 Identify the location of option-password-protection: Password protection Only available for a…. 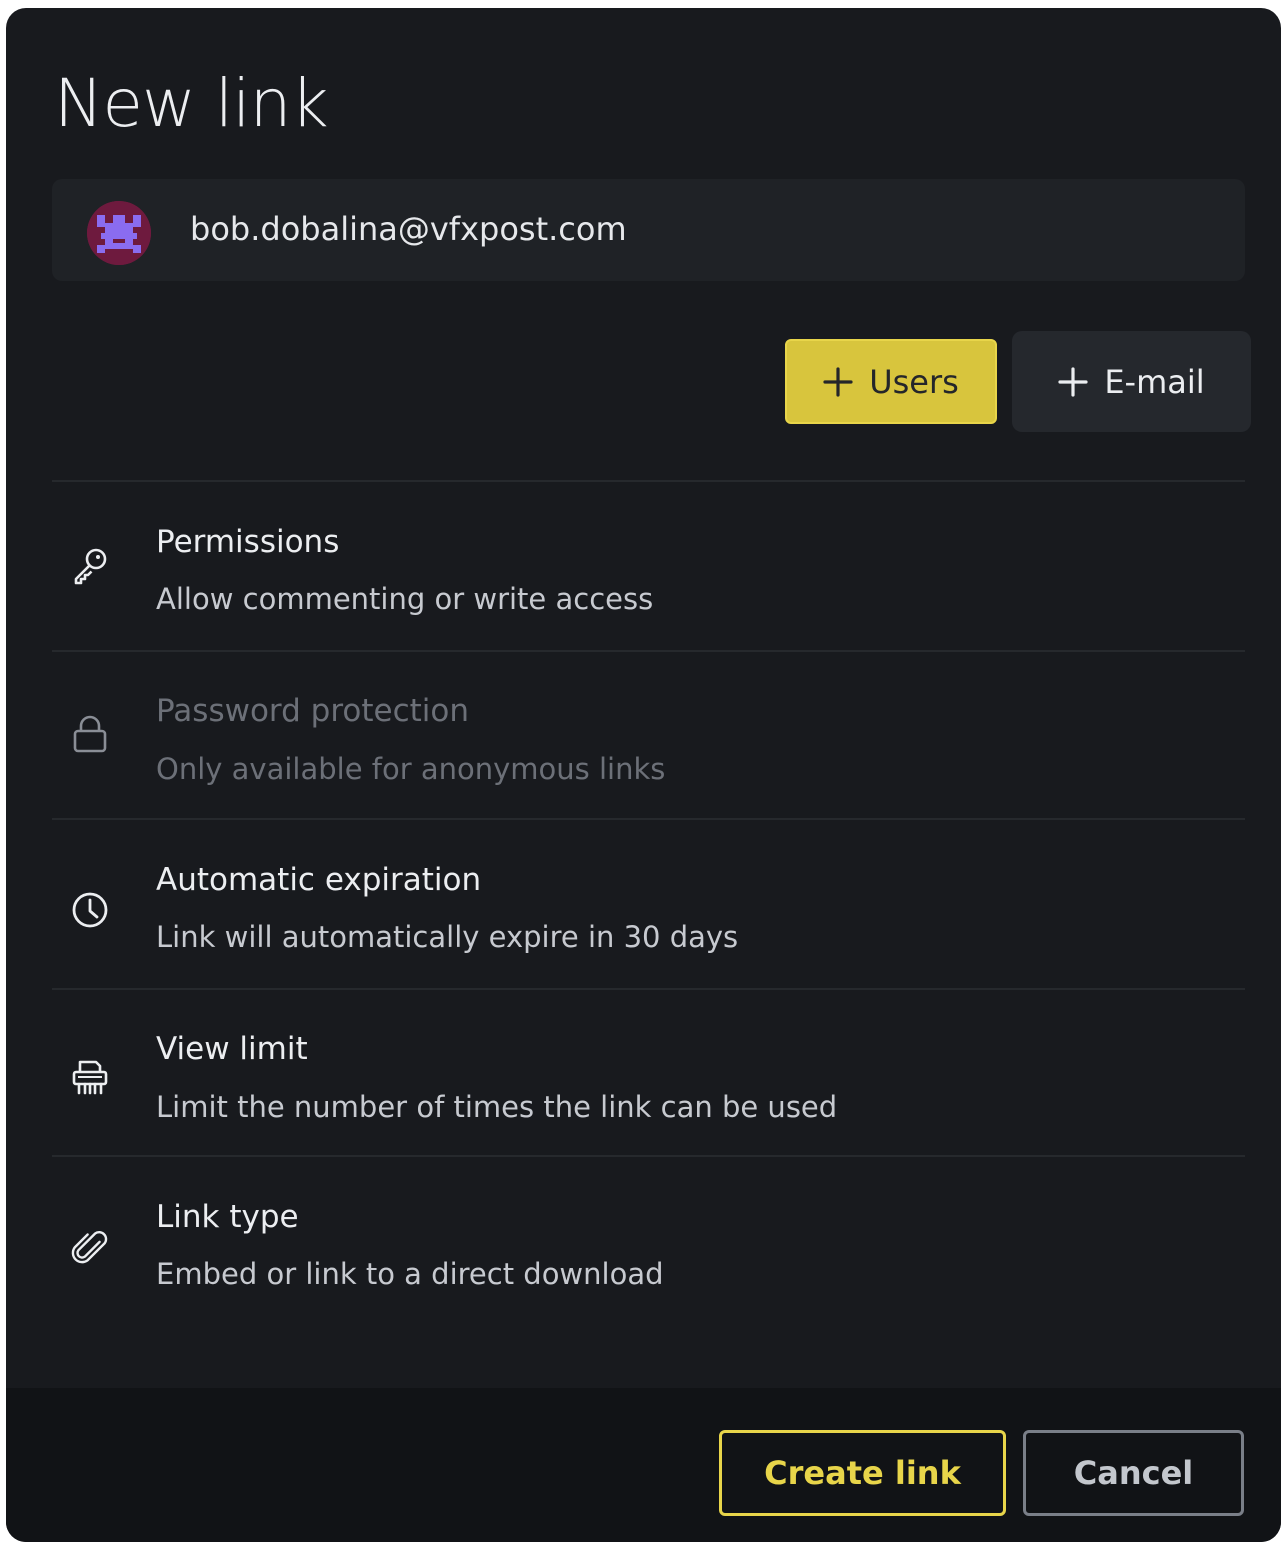
(648, 736).